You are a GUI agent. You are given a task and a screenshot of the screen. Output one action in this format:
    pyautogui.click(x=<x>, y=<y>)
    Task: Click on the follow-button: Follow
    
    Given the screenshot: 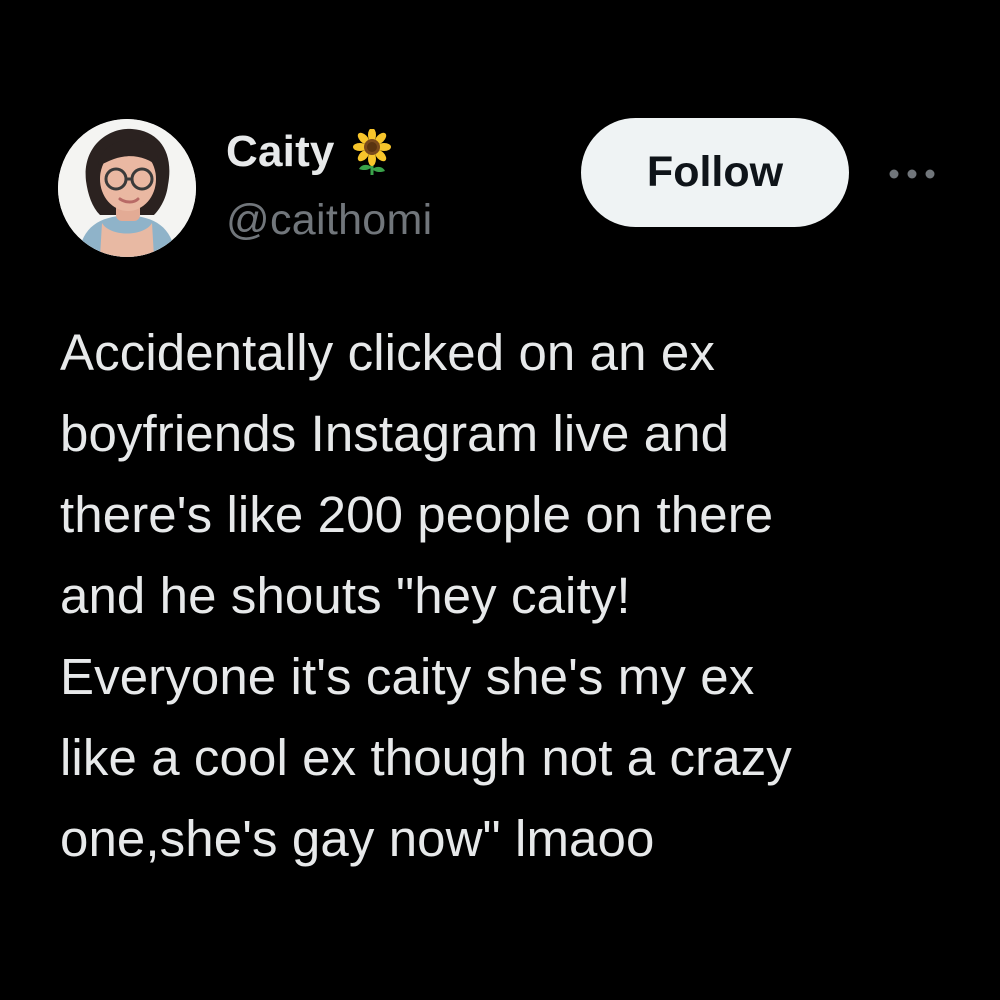 What is the action you would take?
    pyautogui.click(x=715, y=172)
    